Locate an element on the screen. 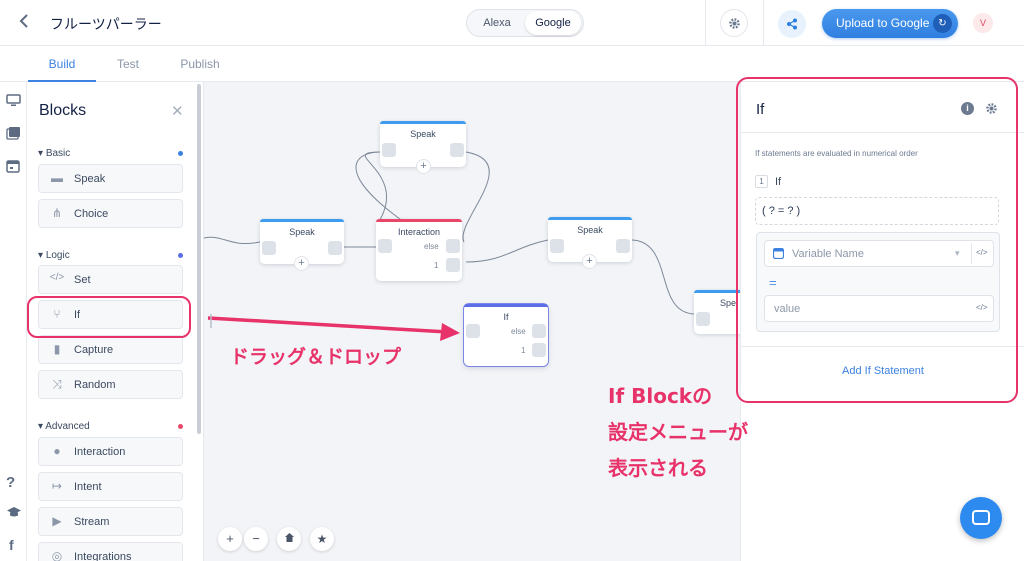 This screenshot has width=1024, height=561. blocks-scrollbar is located at coordinates (199, 259).